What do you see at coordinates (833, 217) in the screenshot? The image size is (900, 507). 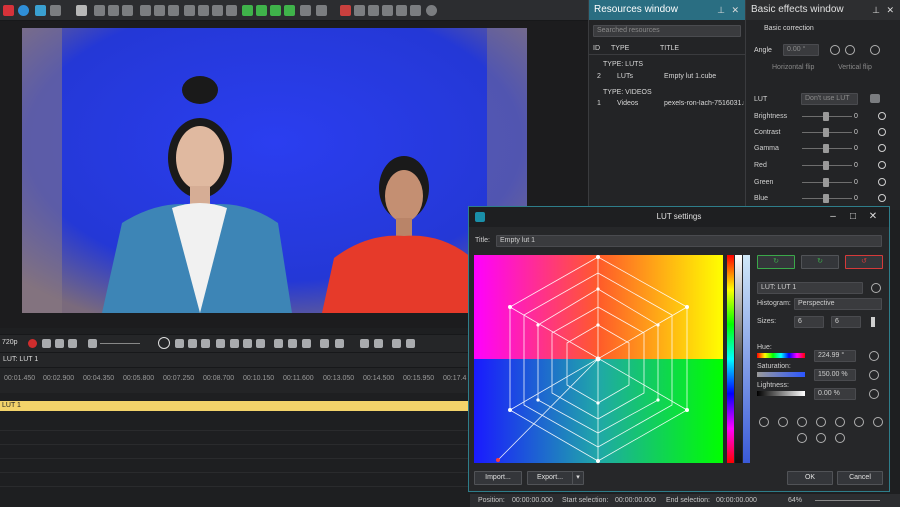 I see `minimize-icon: –` at bounding box center [833, 217].